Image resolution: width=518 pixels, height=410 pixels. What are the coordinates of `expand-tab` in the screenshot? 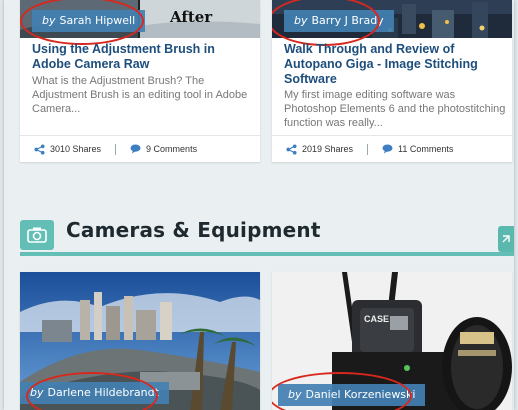 It's located at (506, 239).